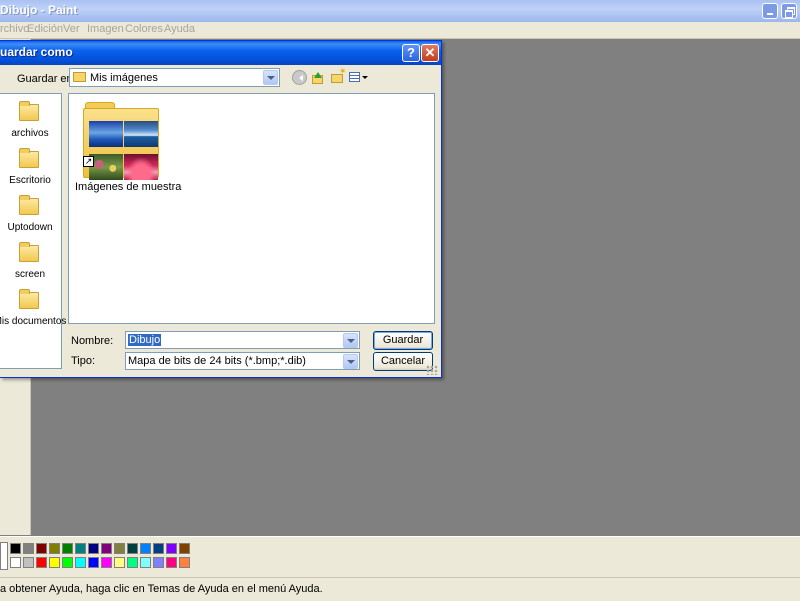 The image size is (800, 601). Describe the element at coordinates (45, 29) in the screenshot. I see `menu-edicion: Edición` at that location.